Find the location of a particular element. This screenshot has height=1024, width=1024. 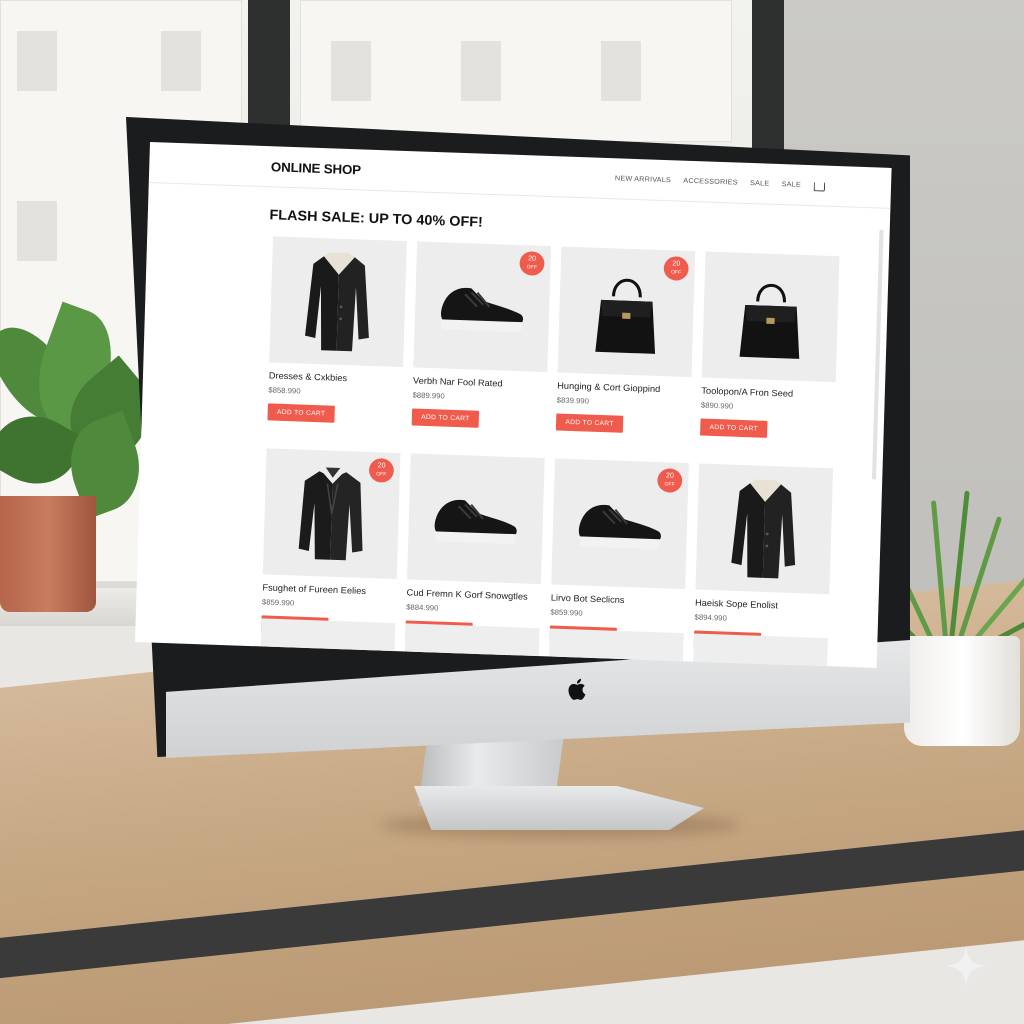

product-card: Toolopon/A Fron Seed $890.990 ADD TO CART is located at coordinates (770, 346).